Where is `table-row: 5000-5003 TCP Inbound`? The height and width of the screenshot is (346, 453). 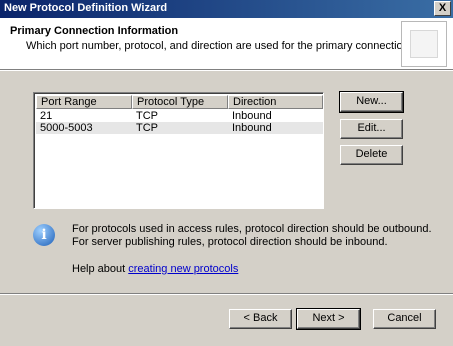 table-row: 5000-5003 TCP Inbound is located at coordinates (179, 128).